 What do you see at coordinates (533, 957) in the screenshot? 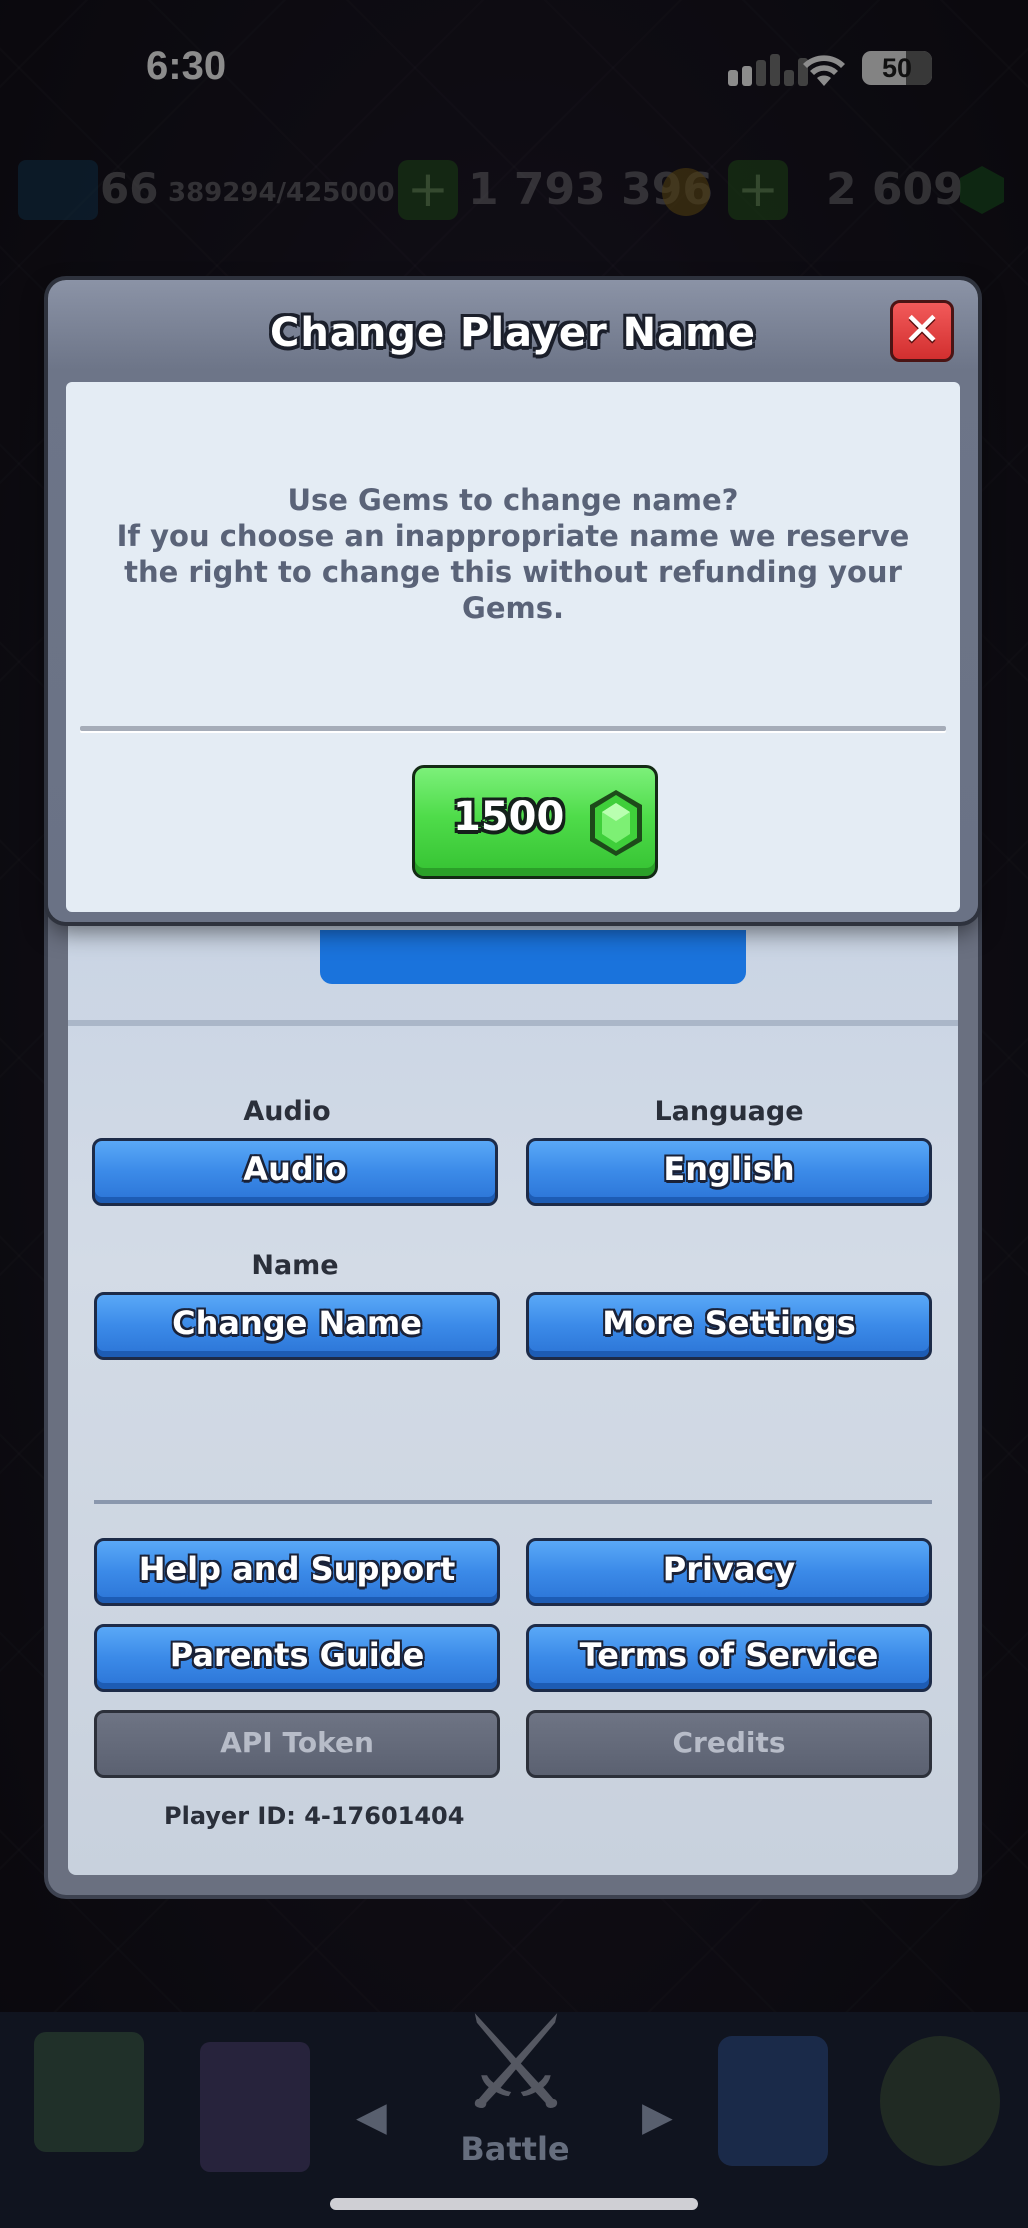
I see `connected-button` at bounding box center [533, 957].